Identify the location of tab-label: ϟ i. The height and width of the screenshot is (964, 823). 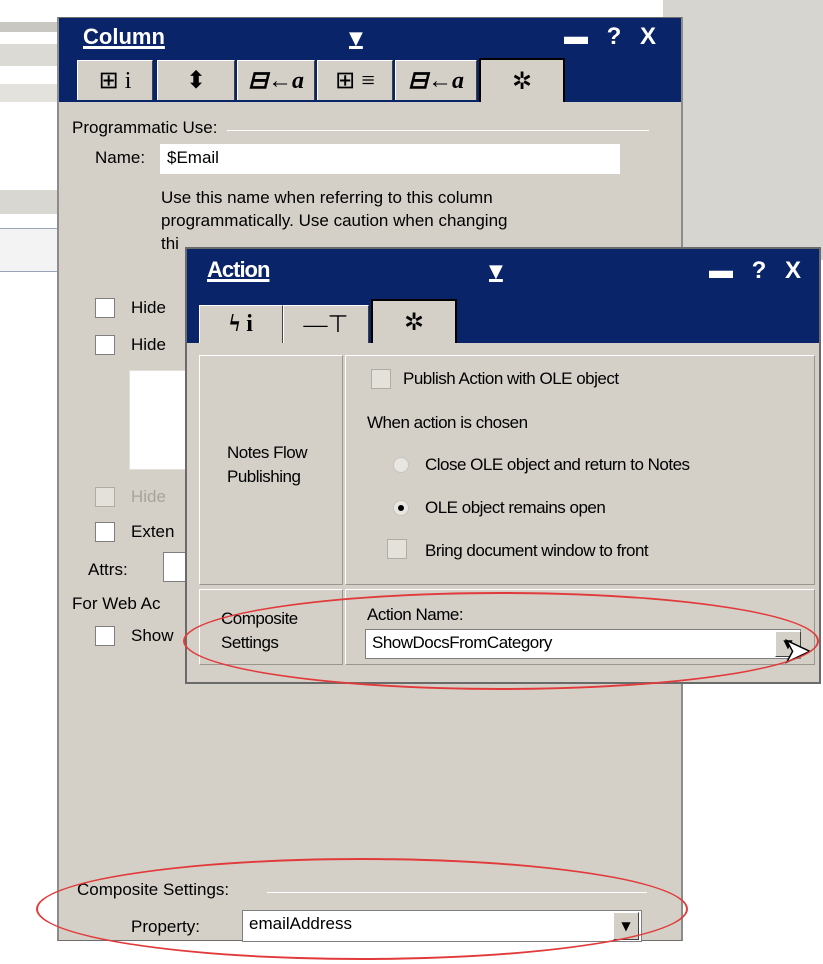
(241, 324).